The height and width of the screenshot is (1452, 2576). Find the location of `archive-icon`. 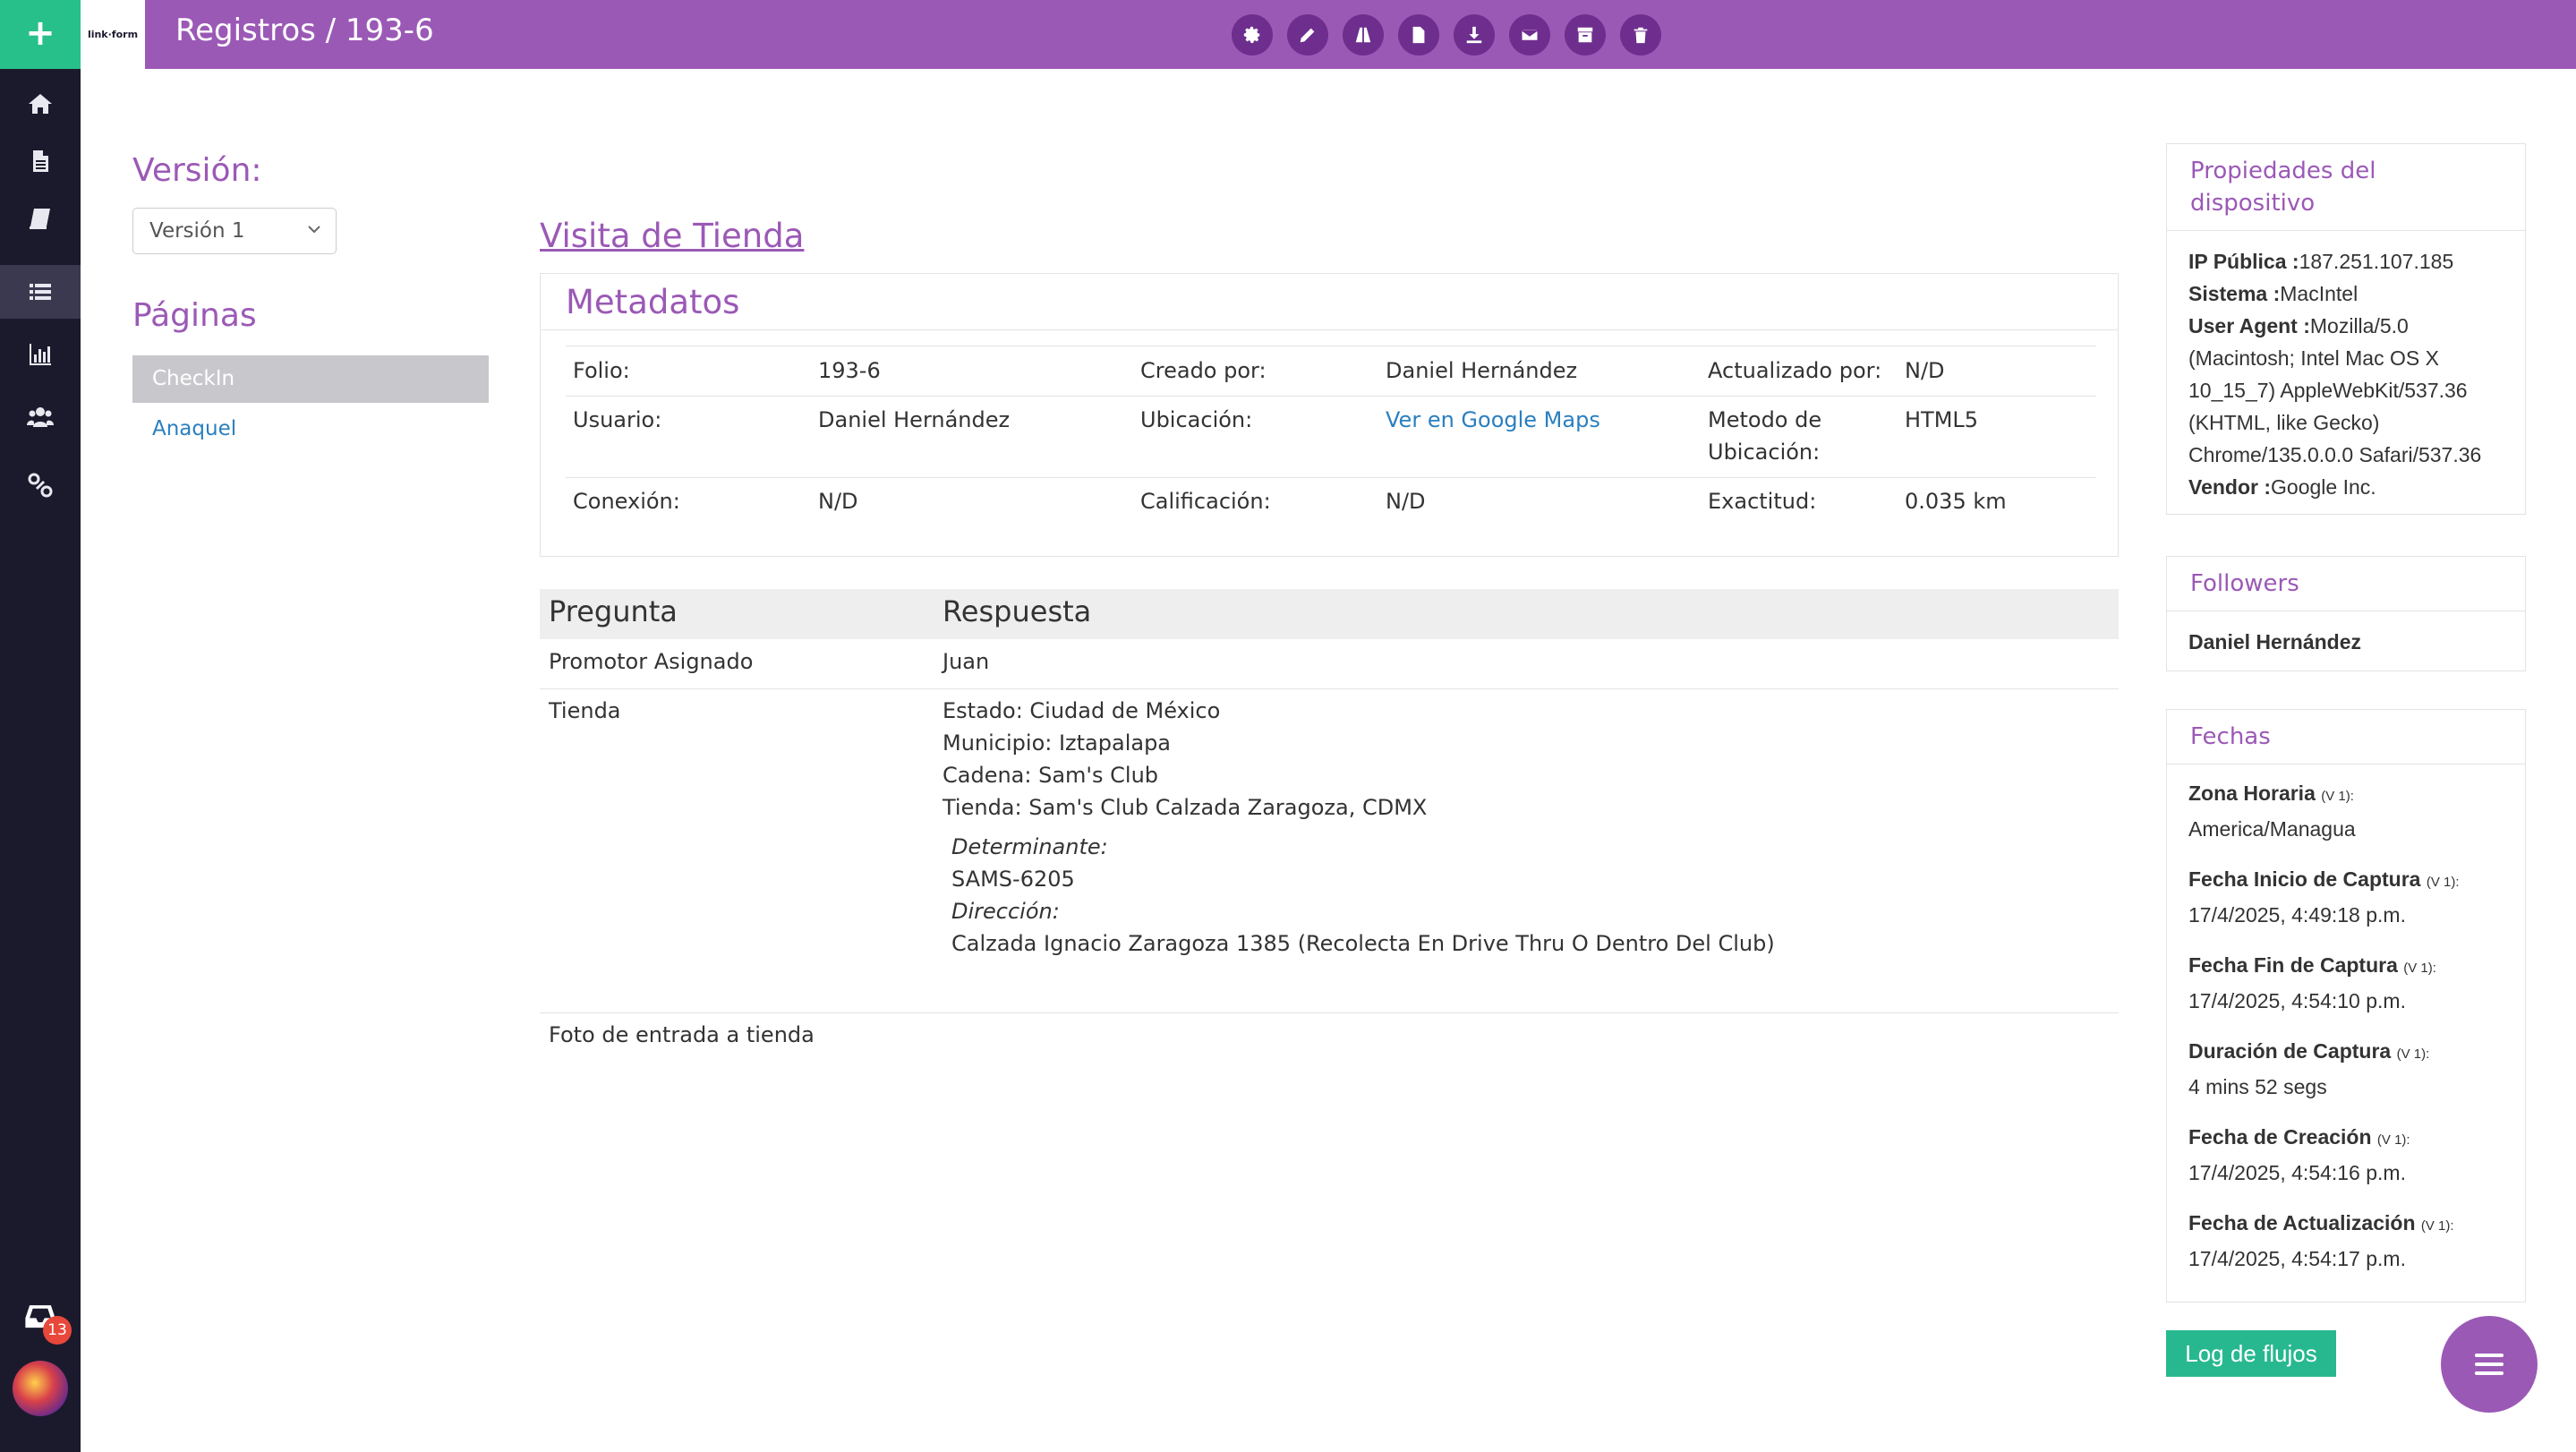

archive-icon is located at coordinates (1585, 35).